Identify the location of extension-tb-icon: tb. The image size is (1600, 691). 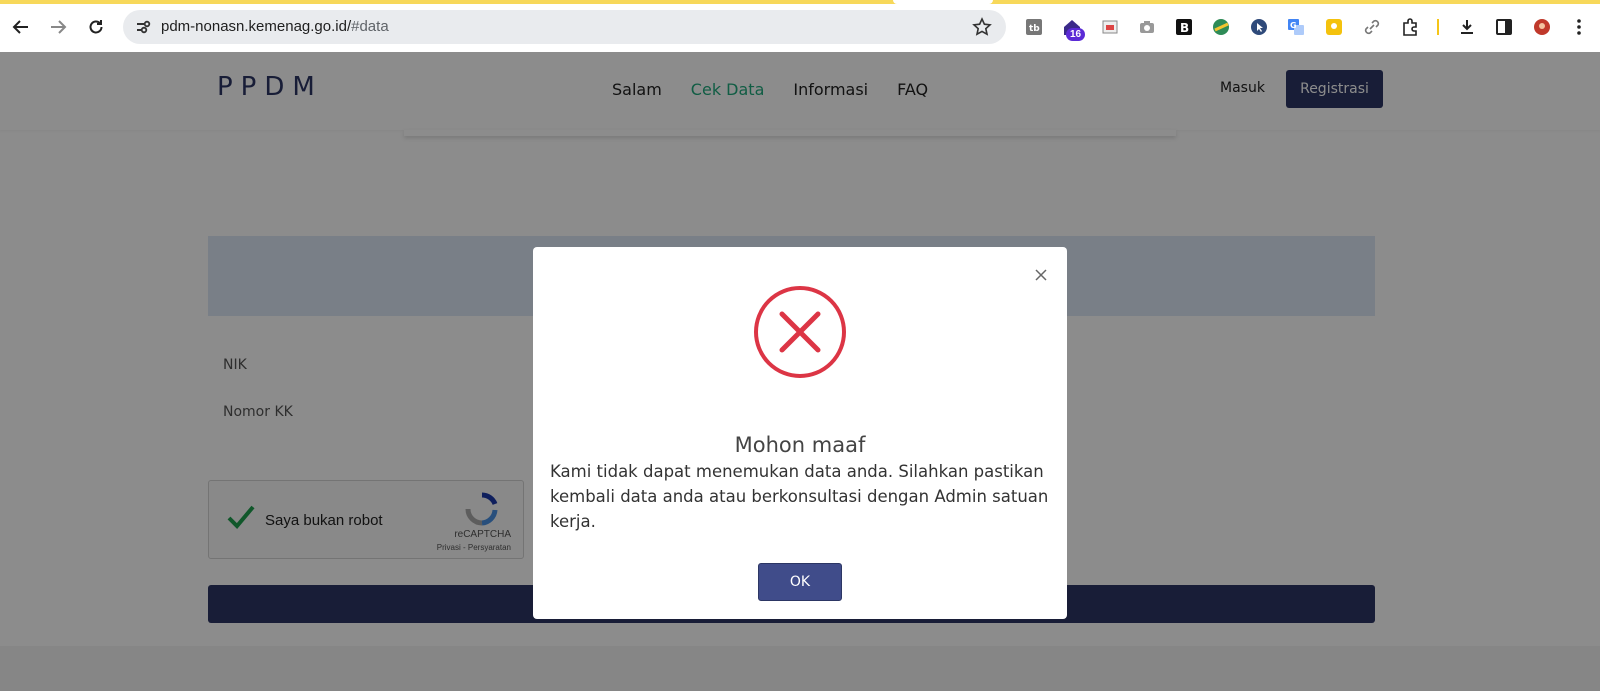
(1034, 27).